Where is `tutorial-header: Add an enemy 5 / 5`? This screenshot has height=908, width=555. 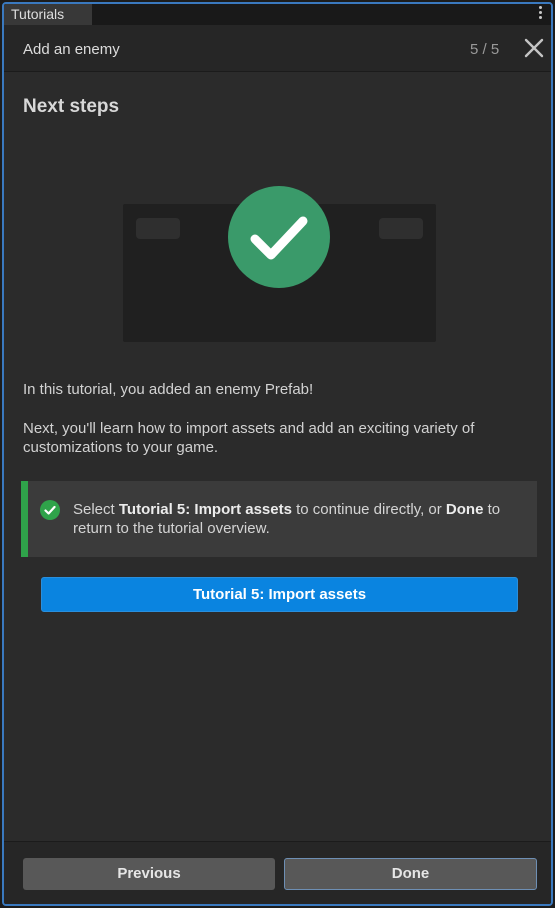
tutorial-header: Add an enemy 5 / 5 is located at coordinates (277, 48).